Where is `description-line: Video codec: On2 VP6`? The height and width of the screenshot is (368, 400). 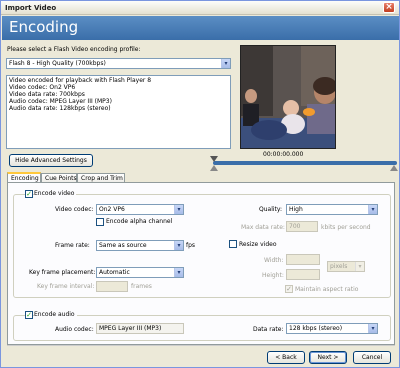
description-line: Video codec: On2 VP6 is located at coordinates (42, 87).